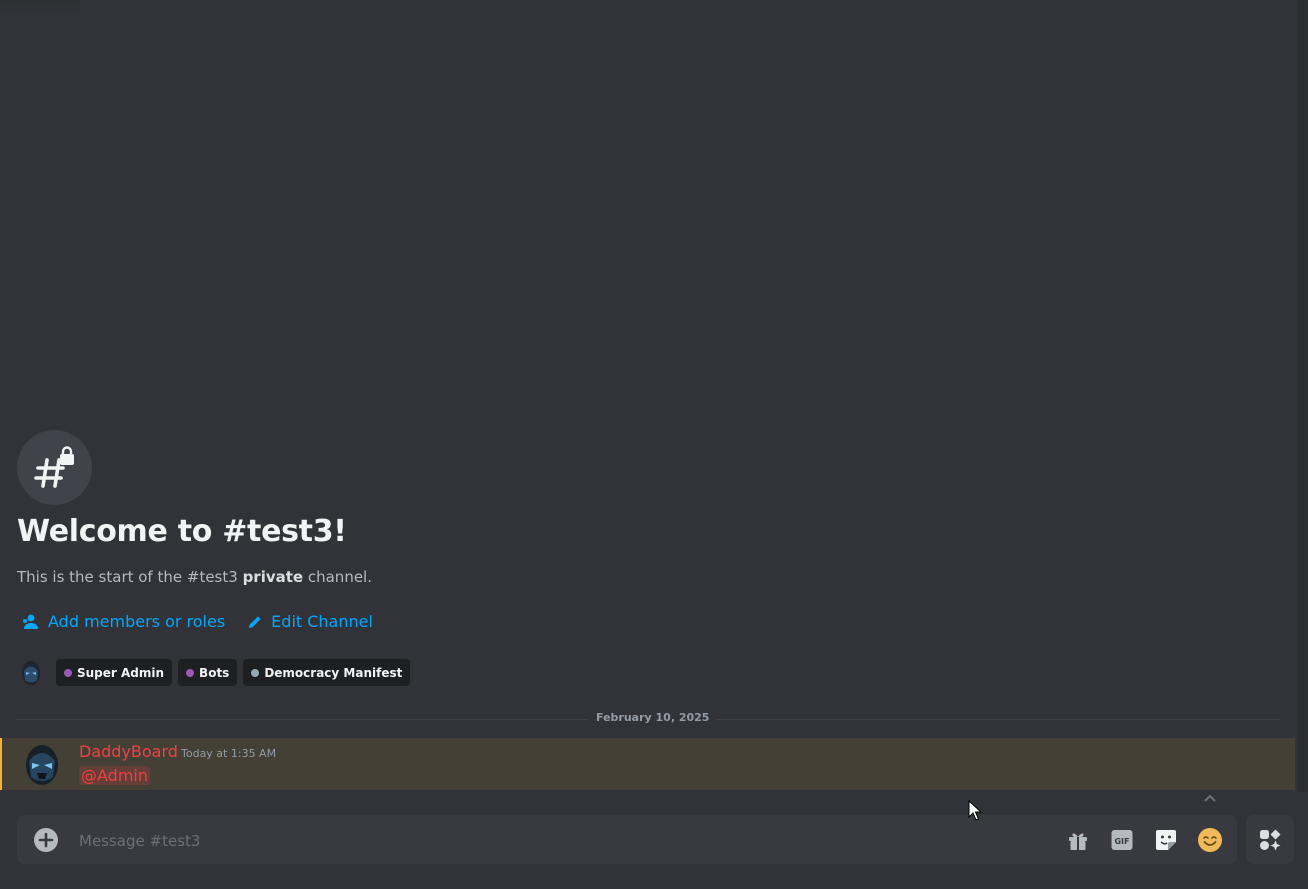  Describe the element at coordinates (130, 577) in the screenshot. I see `subtitle-prefix: This is the start of the #test3` at that location.